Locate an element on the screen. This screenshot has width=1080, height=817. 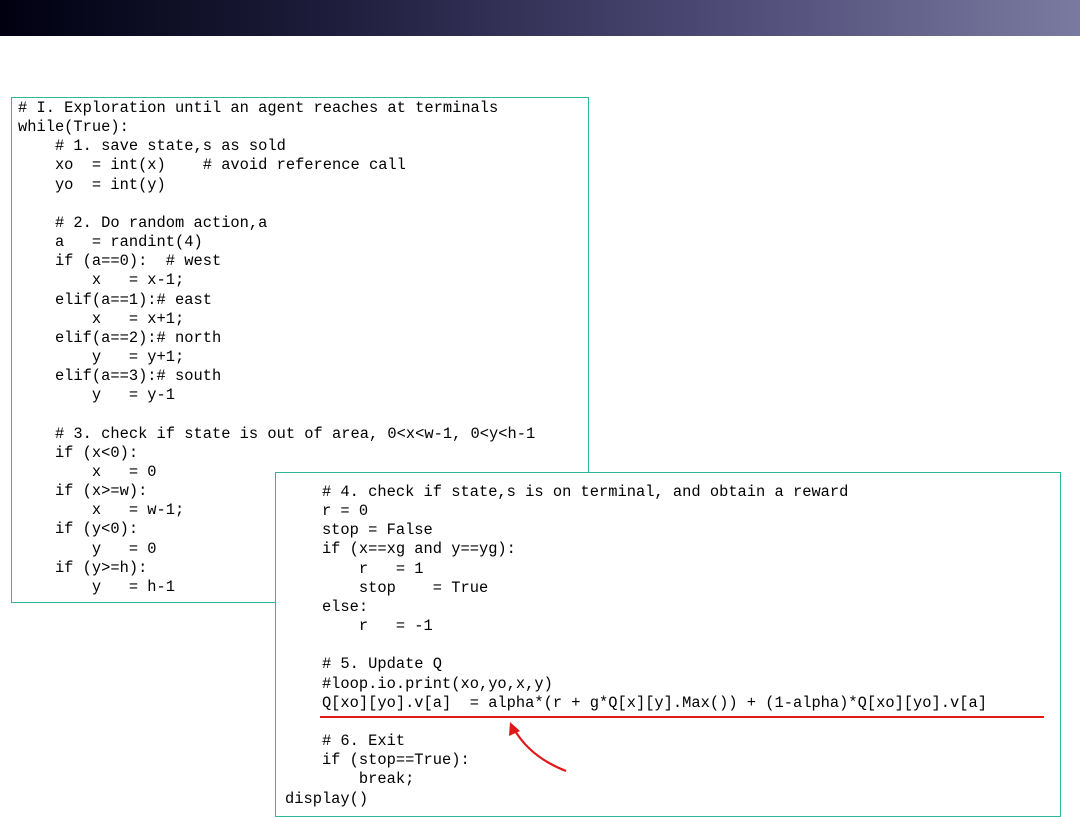
highlight-underline is located at coordinates (682, 717).